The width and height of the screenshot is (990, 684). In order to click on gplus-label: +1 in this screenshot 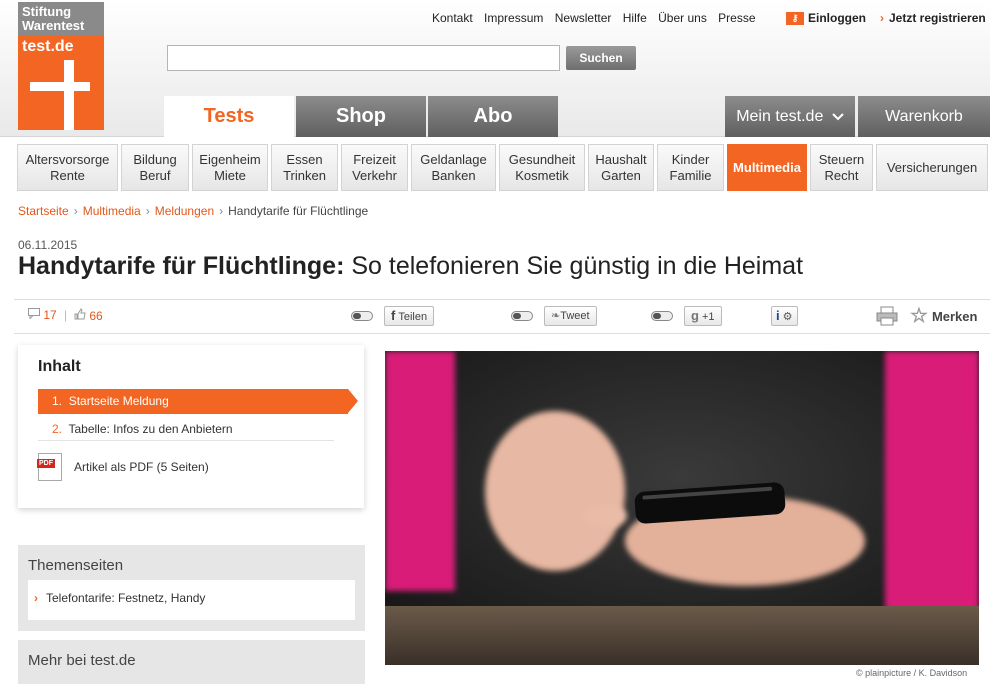, I will do `click(708, 317)`.